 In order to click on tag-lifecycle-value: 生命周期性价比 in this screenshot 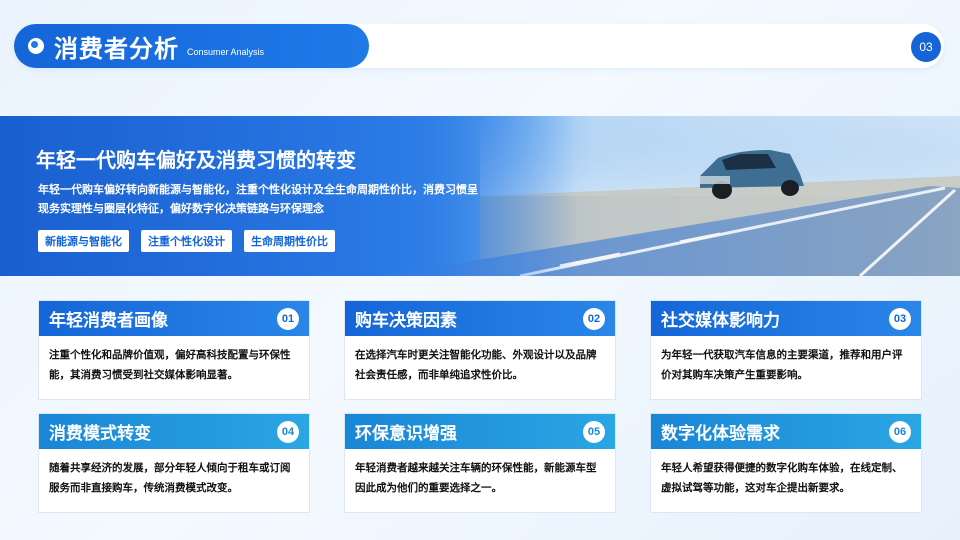, I will do `click(289, 241)`.